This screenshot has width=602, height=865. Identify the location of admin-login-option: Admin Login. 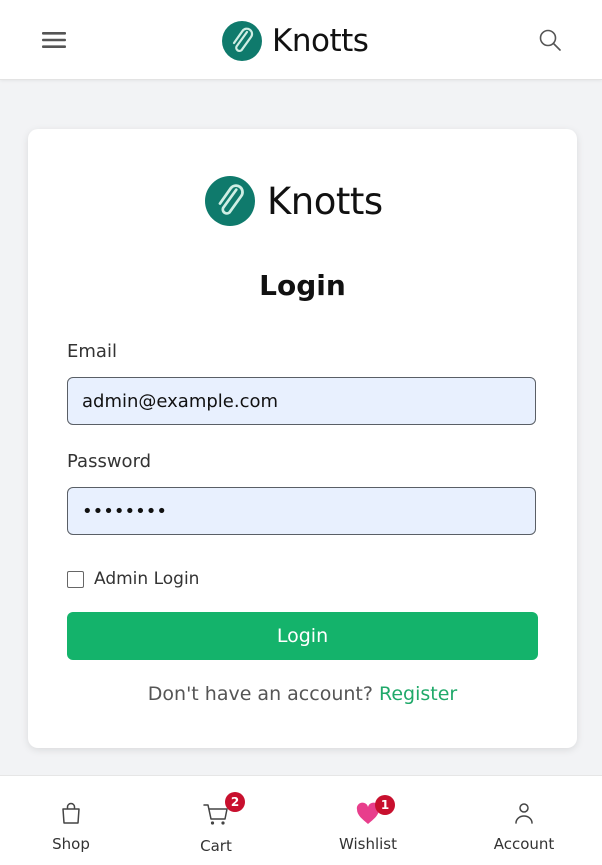
(133, 579).